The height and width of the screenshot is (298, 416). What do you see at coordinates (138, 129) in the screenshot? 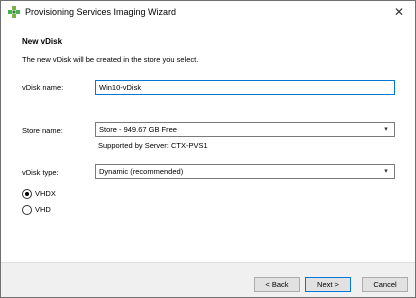
I see `store-name-value: Store - 949.67 GB Free` at bounding box center [138, 129].